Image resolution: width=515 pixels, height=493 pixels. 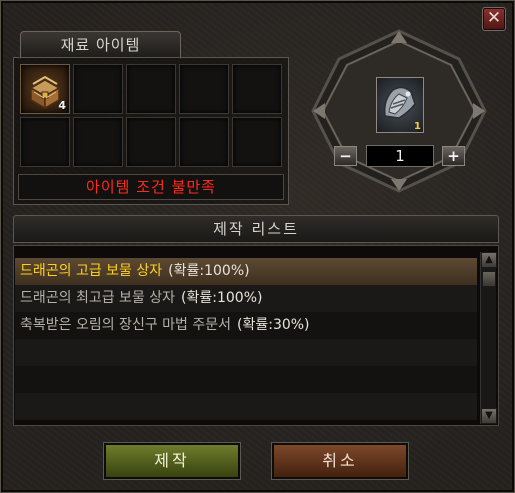 I want to click on arrow-up-icon: ▲, so click(x=489, y=259).